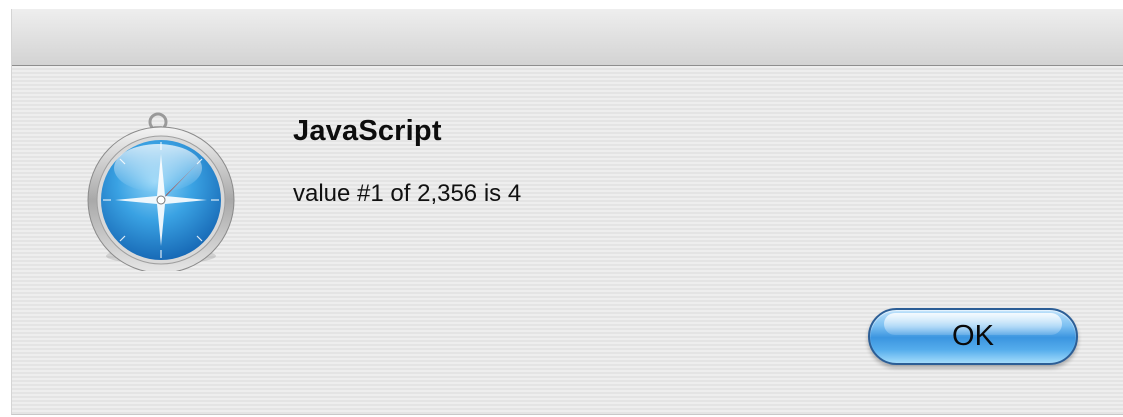  Describe the element at coordinates (367, 131) in the screenshot. I see `dialog-title: JavaScript` at that location.